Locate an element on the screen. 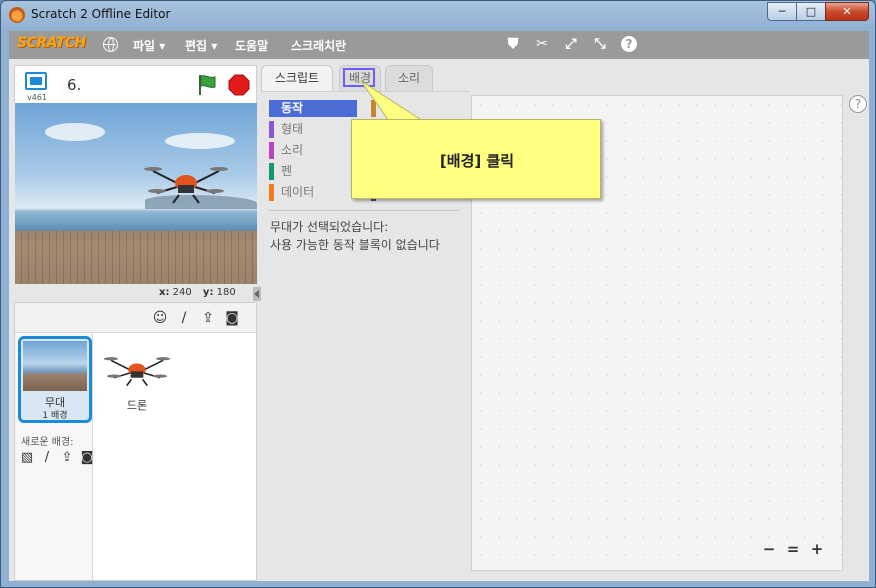 The width and height of the screenshot is (876, 588). palette-message: 무대가 선택되었습니다: 사용 가능한 동작 블록이 없습니다 is located at coordinates (355, 236).